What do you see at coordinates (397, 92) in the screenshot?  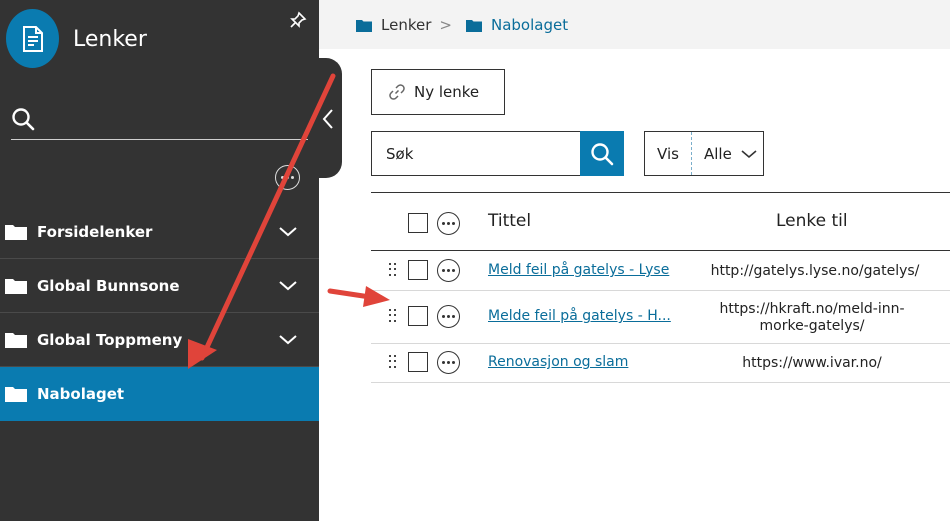 I see `link-icon` at bounding box center [397, 92].